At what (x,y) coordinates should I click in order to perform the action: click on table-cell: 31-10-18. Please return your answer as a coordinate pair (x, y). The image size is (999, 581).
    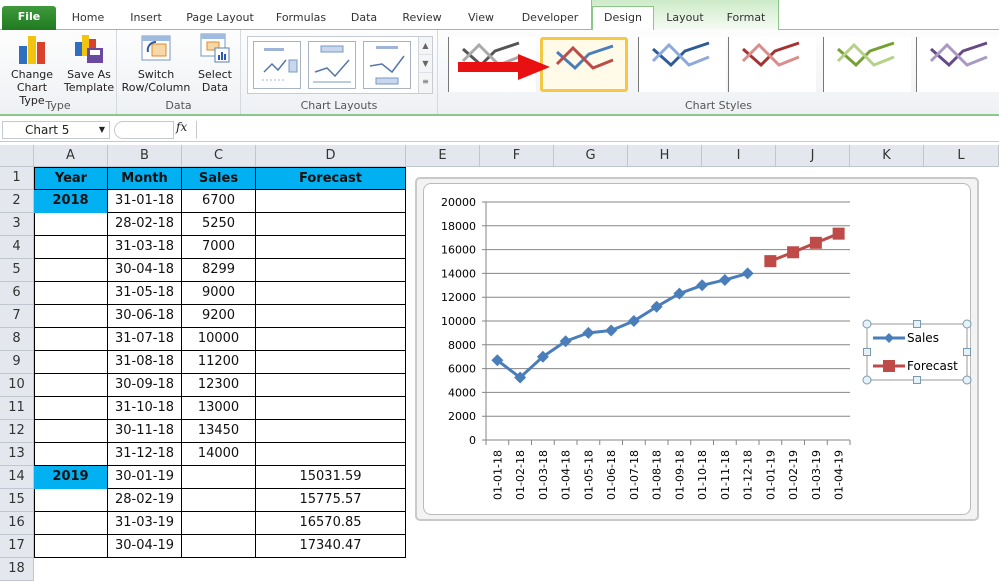
    Looking at the image, I should click on (145, 408).